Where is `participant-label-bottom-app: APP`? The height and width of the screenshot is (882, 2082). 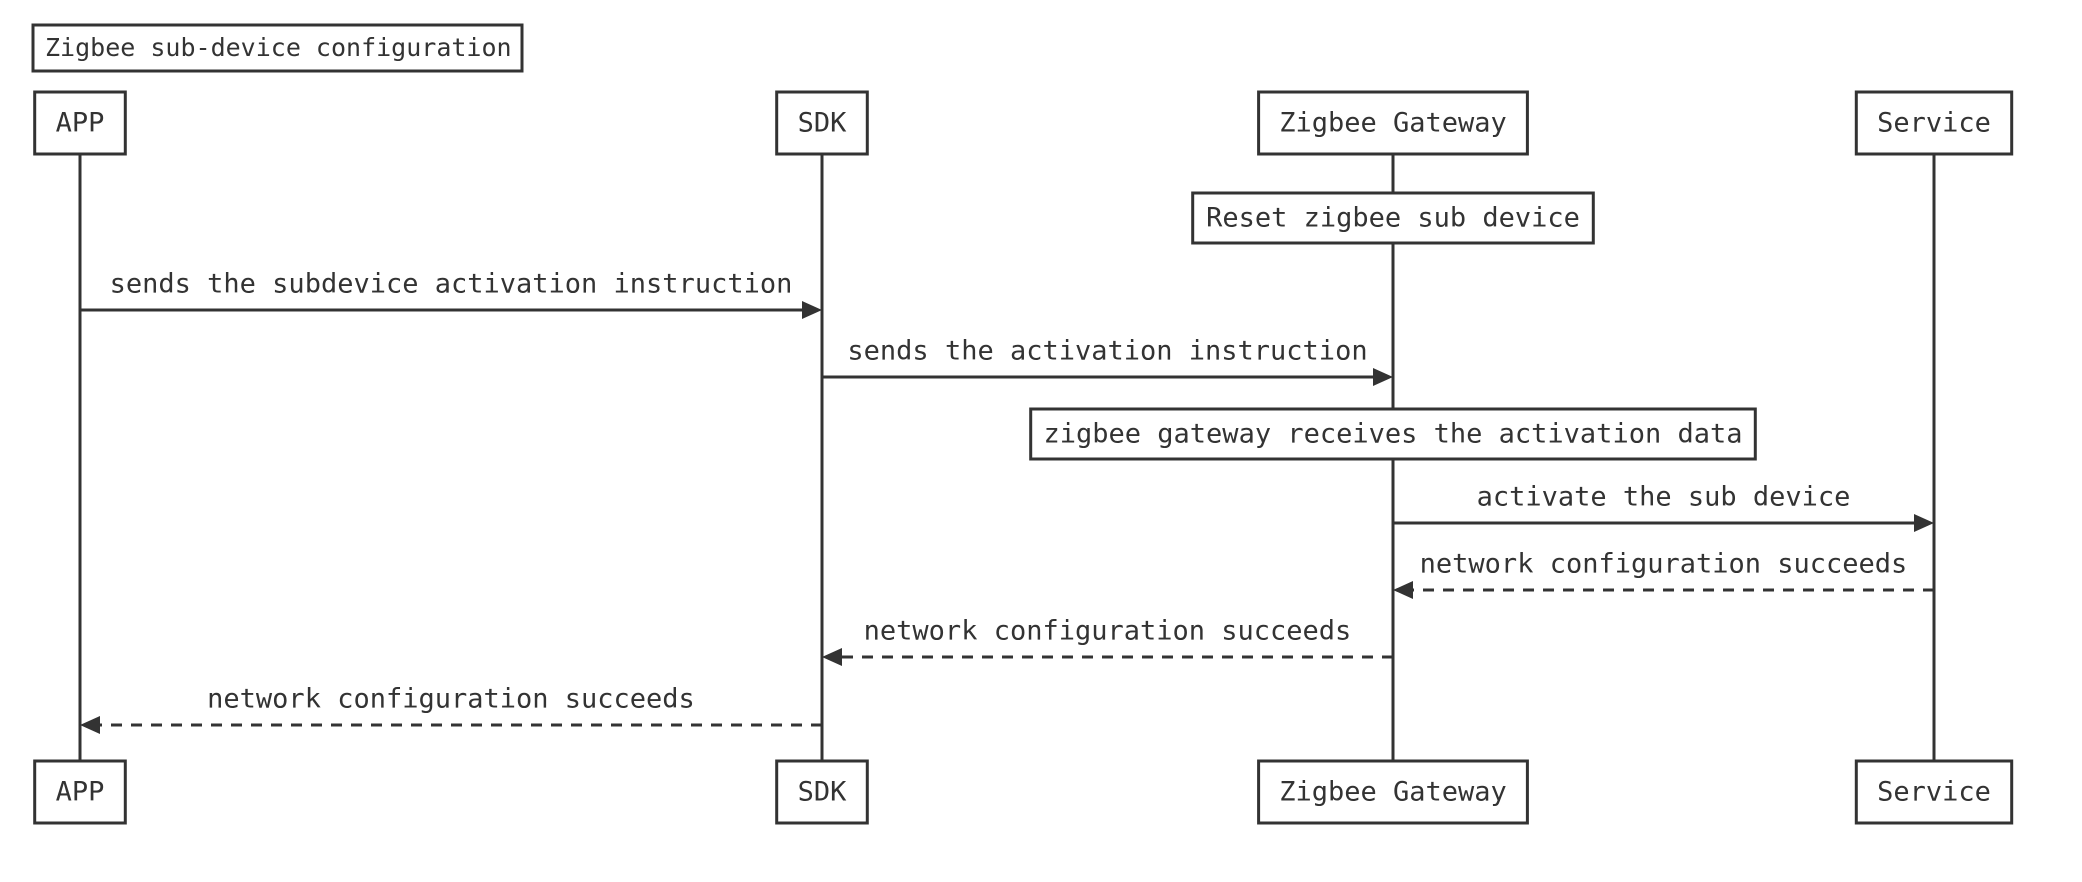
participant-label-bottom-app: APP is located at coordinates (80, 792).